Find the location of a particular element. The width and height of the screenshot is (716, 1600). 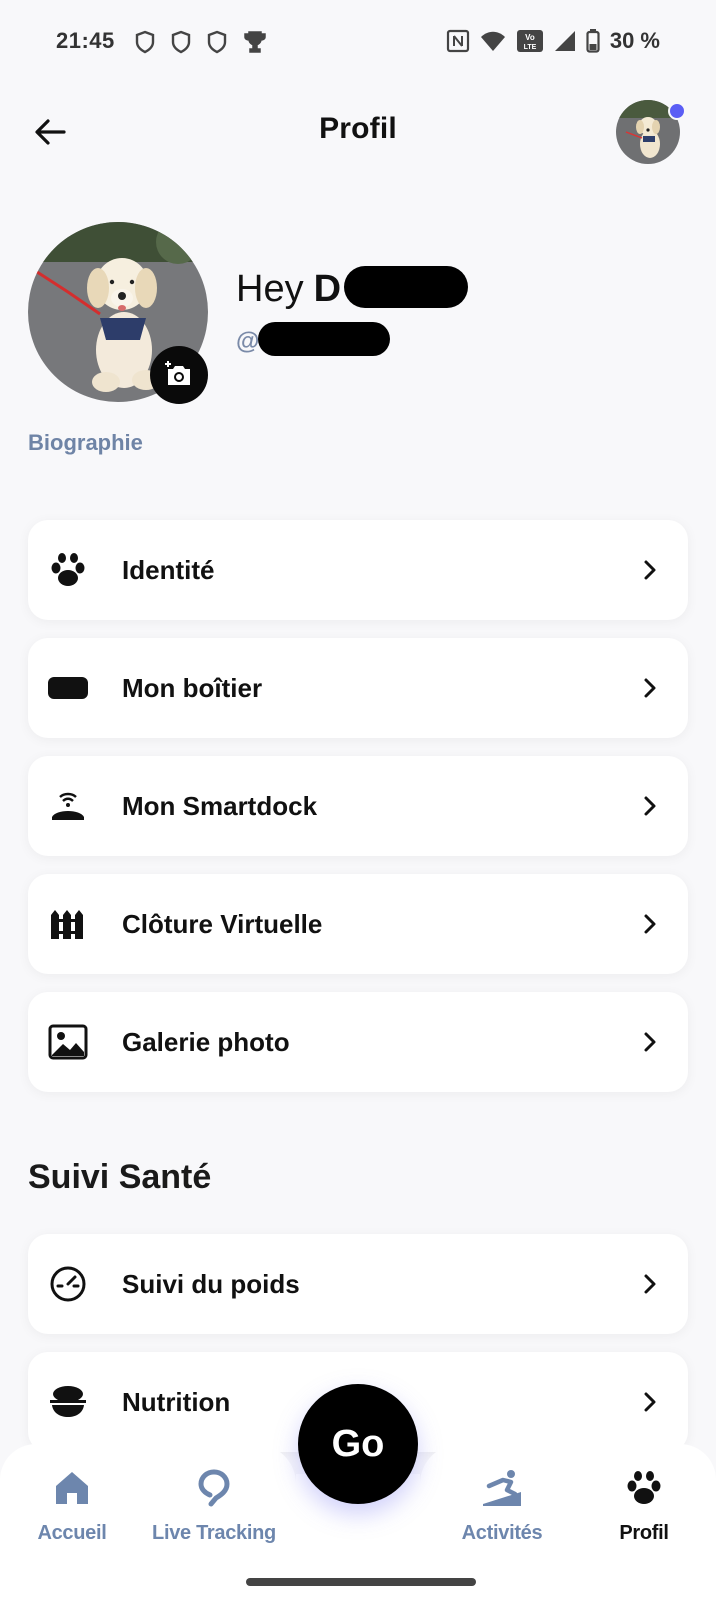

nav-label: Live Tracking is located at coordinates (214, 1533).